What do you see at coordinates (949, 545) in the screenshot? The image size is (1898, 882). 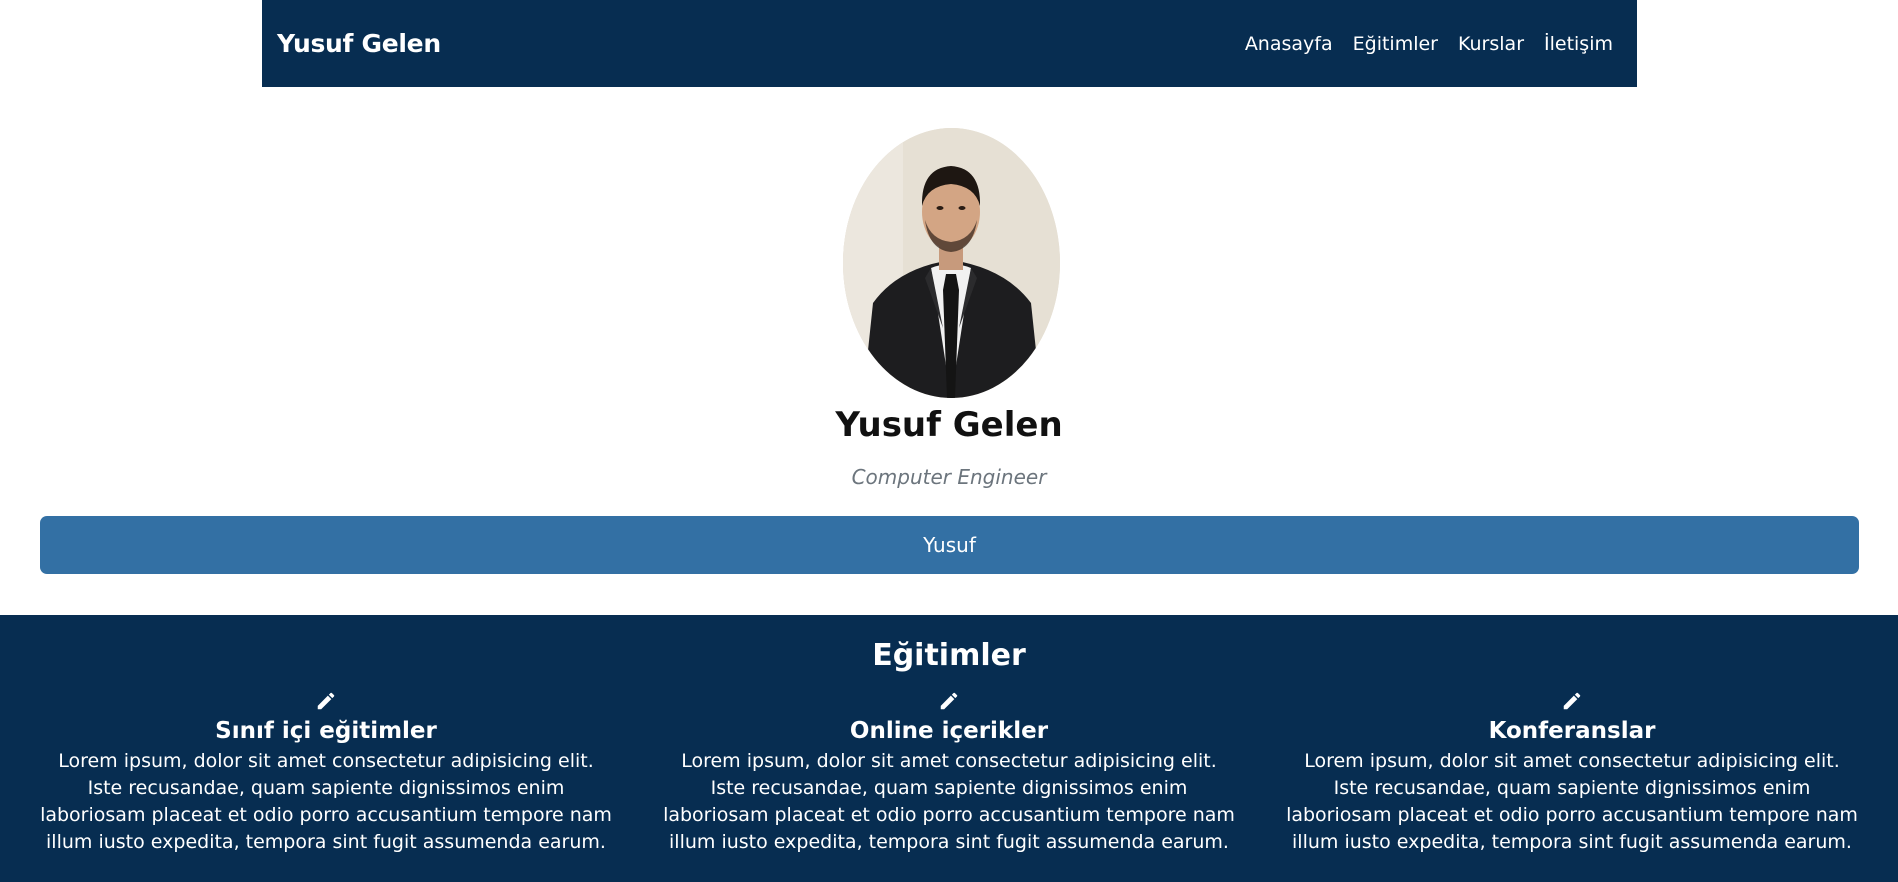 I see `profile-button: Yusuf` at bounding box center [949, 545].